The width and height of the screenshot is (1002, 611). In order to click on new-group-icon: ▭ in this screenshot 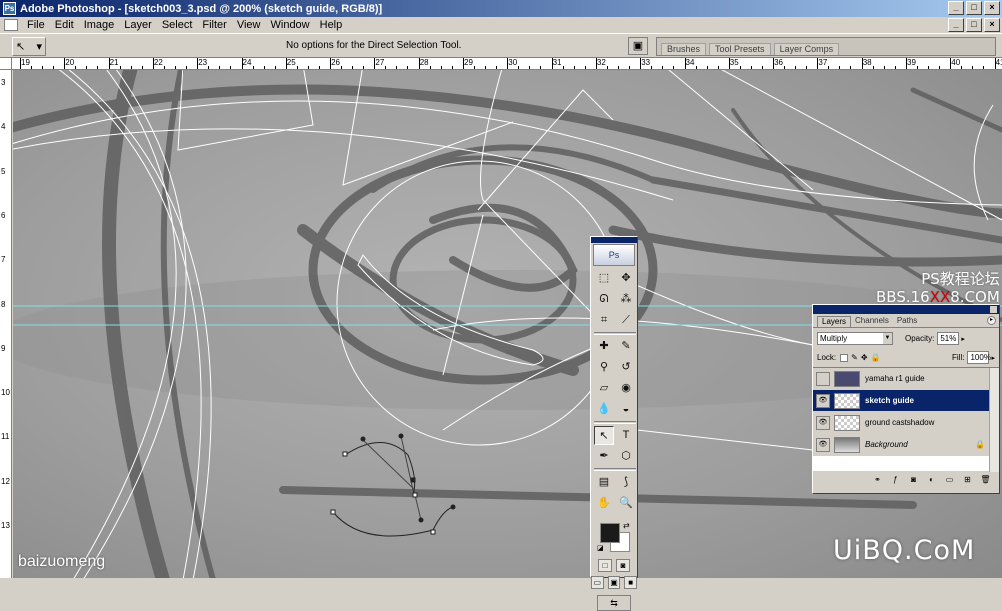, I will do `click(949, 480)`.